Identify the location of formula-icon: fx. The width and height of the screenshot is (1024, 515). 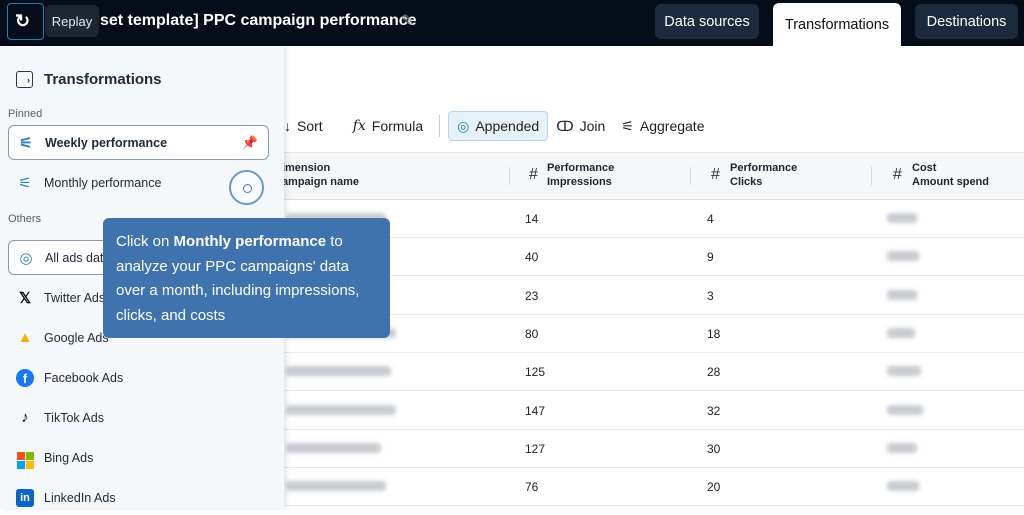
(359, 126).